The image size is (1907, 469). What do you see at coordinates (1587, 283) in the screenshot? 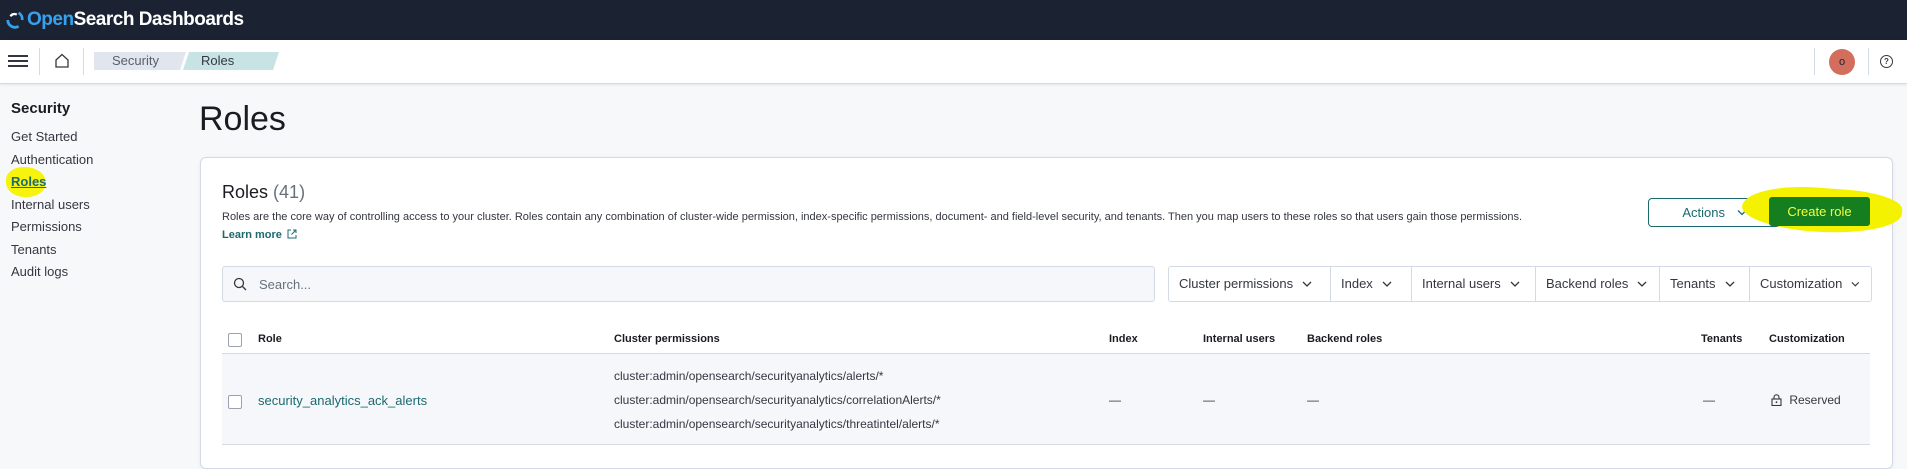
I see `filter-label: Backend roles` at bounding box center [1587, 283].